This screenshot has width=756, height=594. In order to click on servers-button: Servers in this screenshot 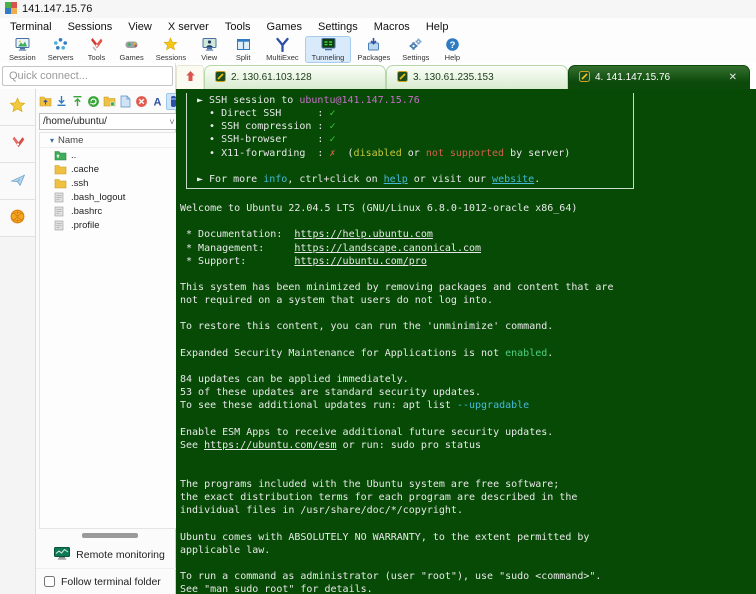, I will do `click(61, 49)`.